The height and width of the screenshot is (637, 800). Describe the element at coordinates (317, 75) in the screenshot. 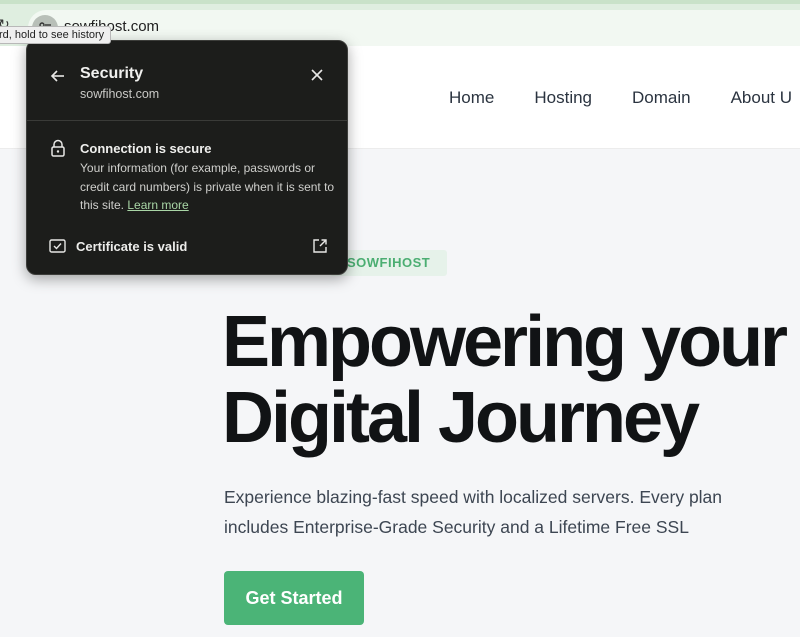

I see `close-icon` at that location.